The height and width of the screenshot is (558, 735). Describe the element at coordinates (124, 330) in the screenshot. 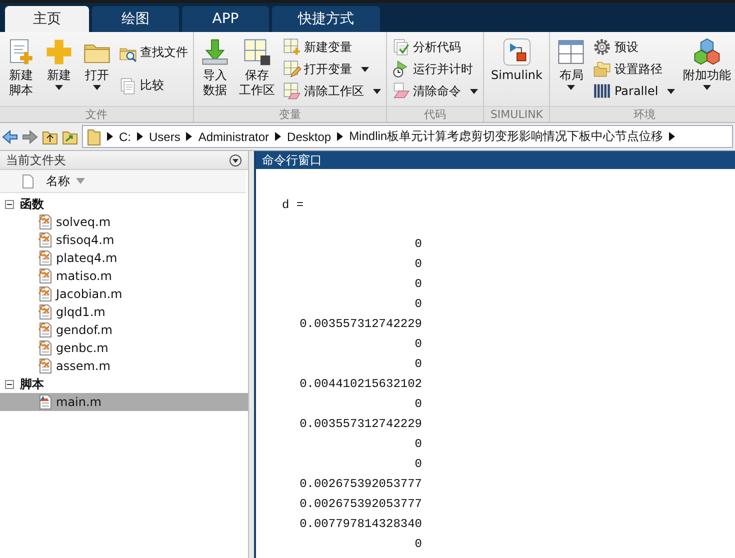

I see `file-item: gendof.m` at that location.